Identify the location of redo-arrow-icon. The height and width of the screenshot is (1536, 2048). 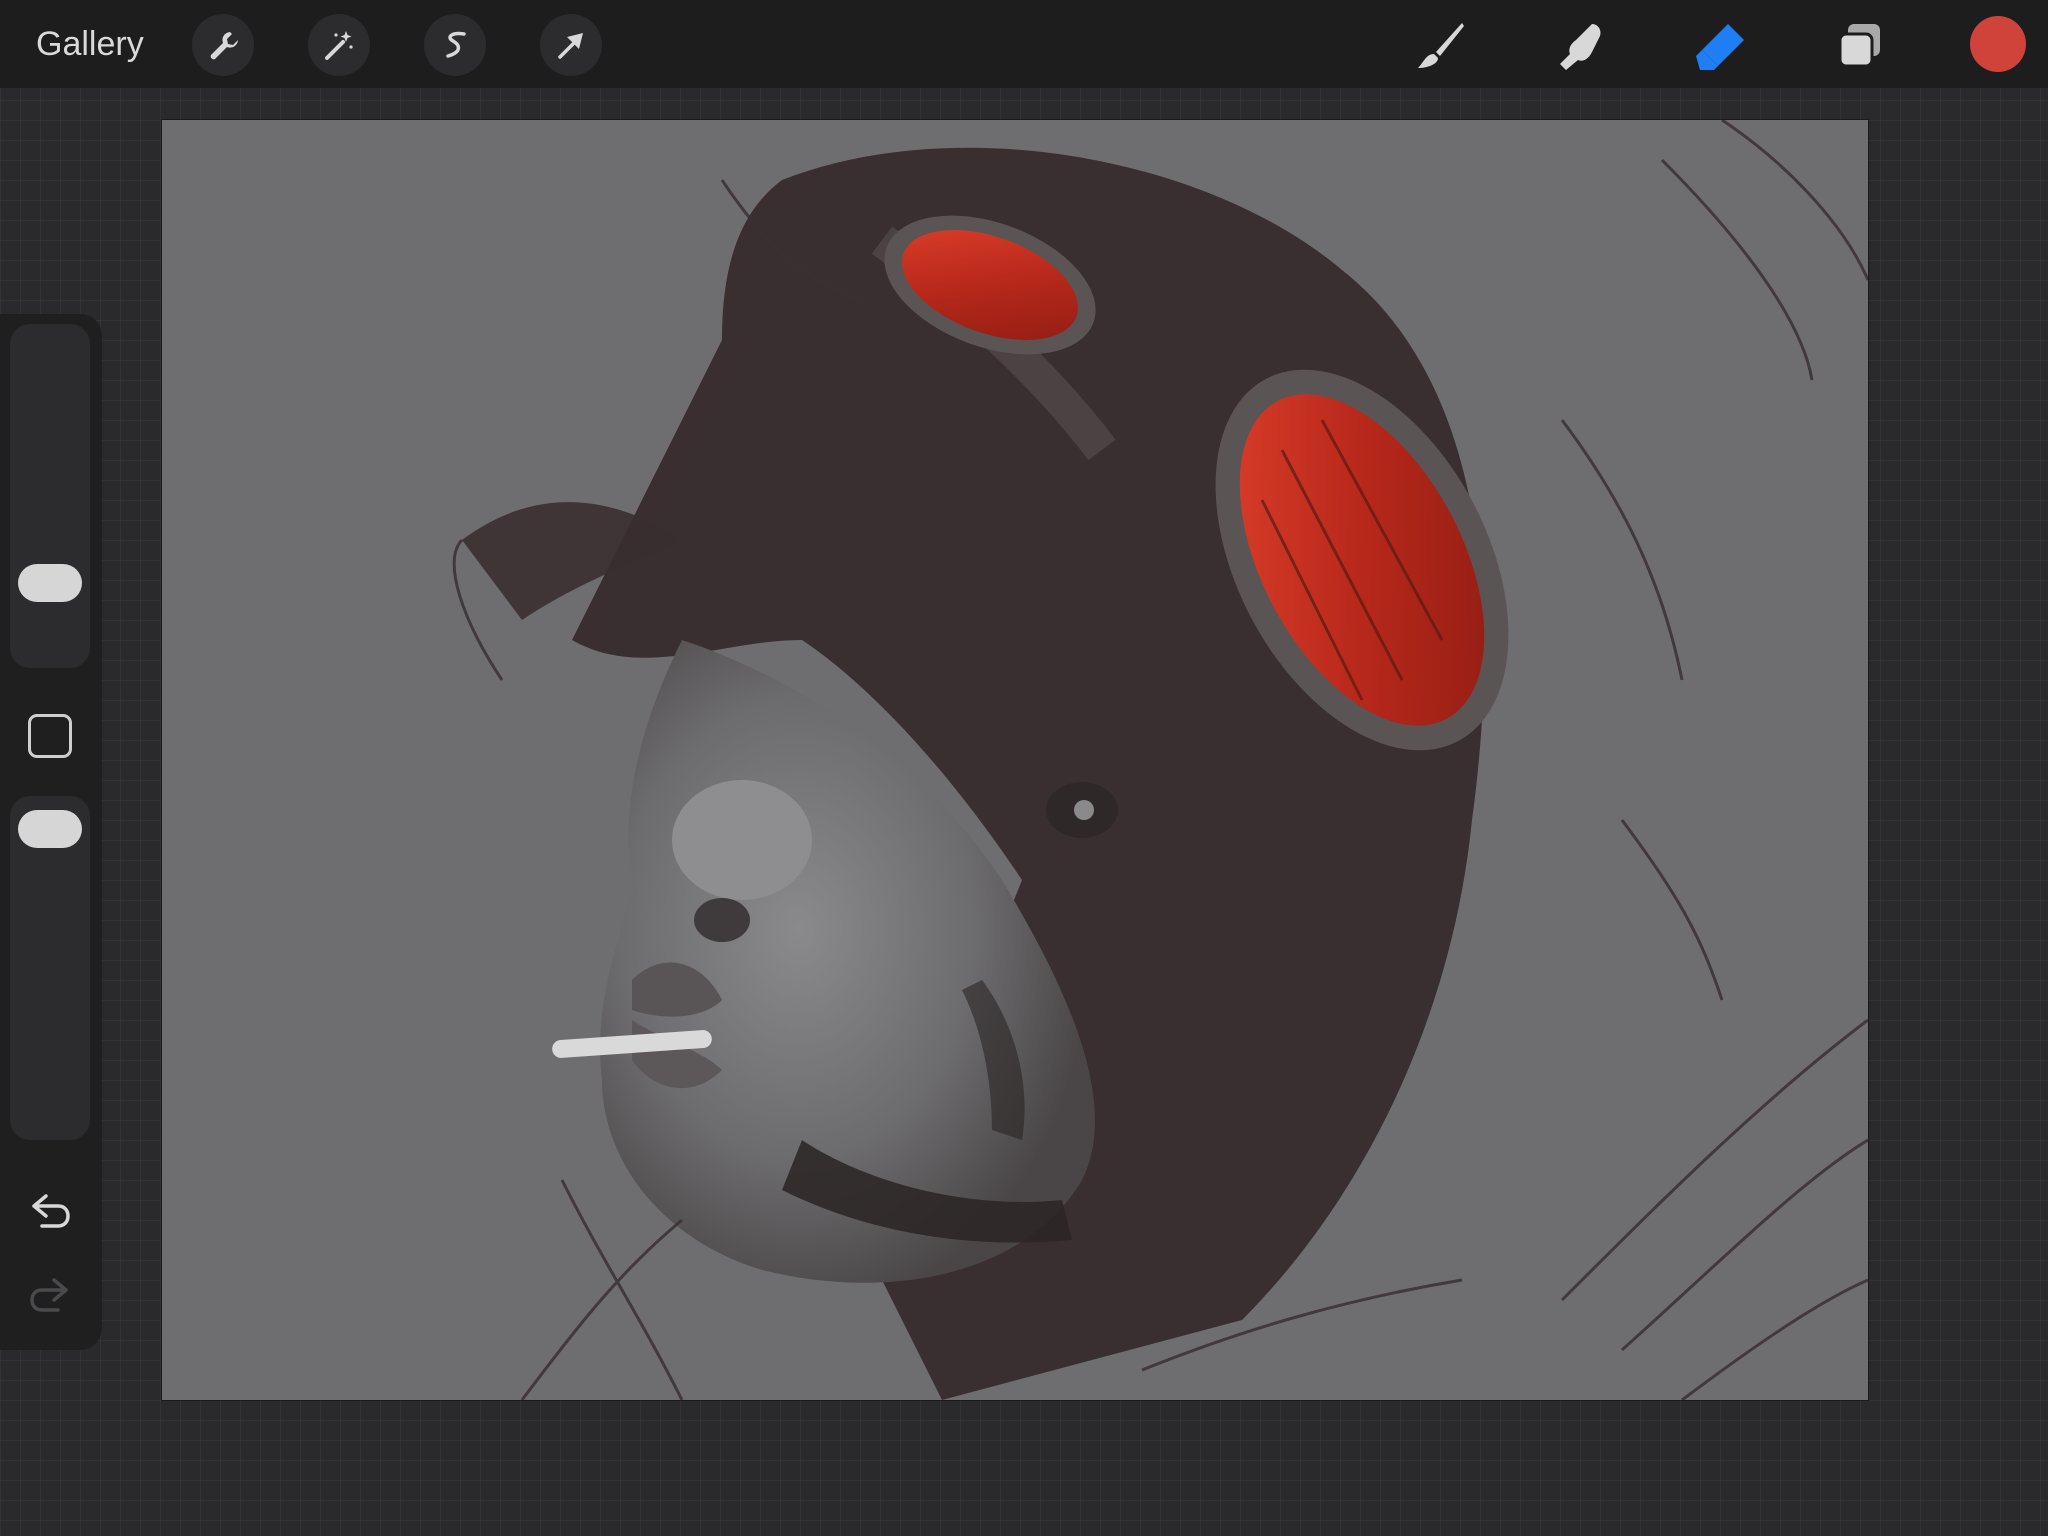
(49, 1295).